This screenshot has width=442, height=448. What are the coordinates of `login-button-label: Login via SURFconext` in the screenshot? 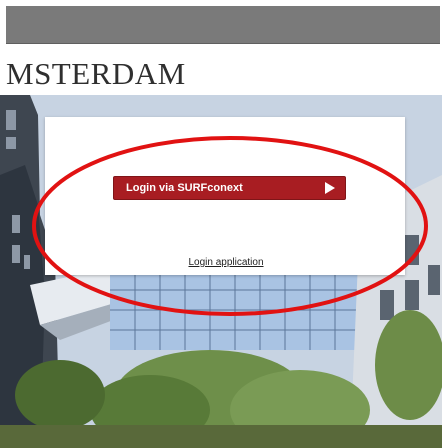 It's located at (184, 188).